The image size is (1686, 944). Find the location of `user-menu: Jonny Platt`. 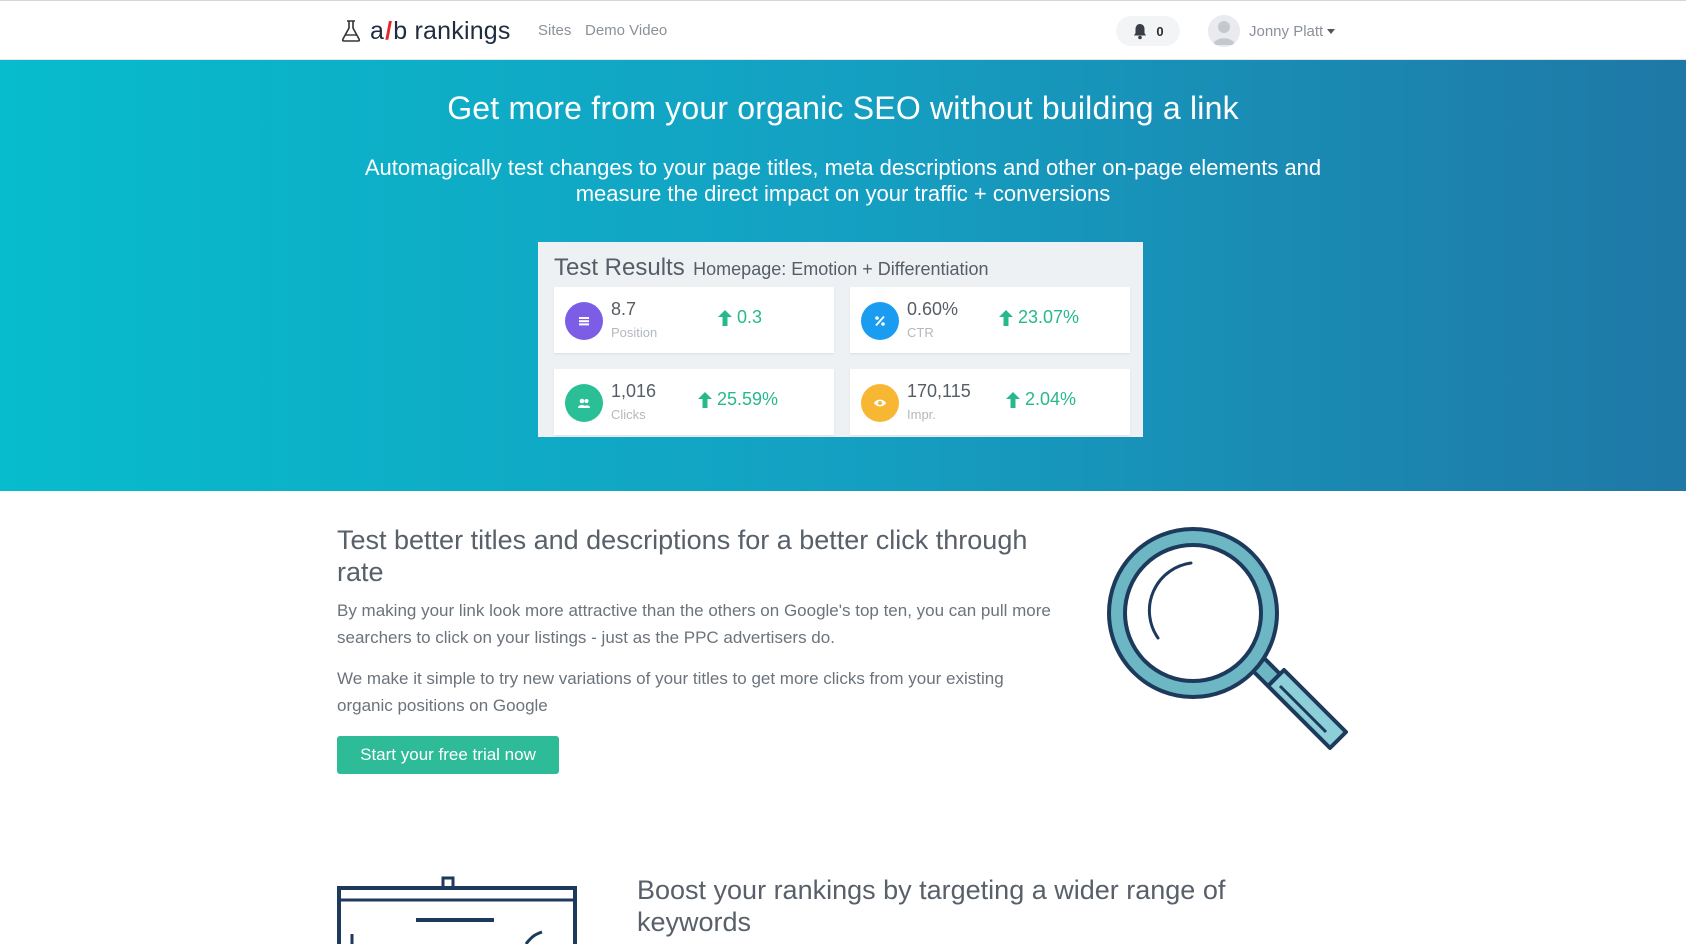

user-menu: Jonny Platt is located at coordinates (1272, 31).